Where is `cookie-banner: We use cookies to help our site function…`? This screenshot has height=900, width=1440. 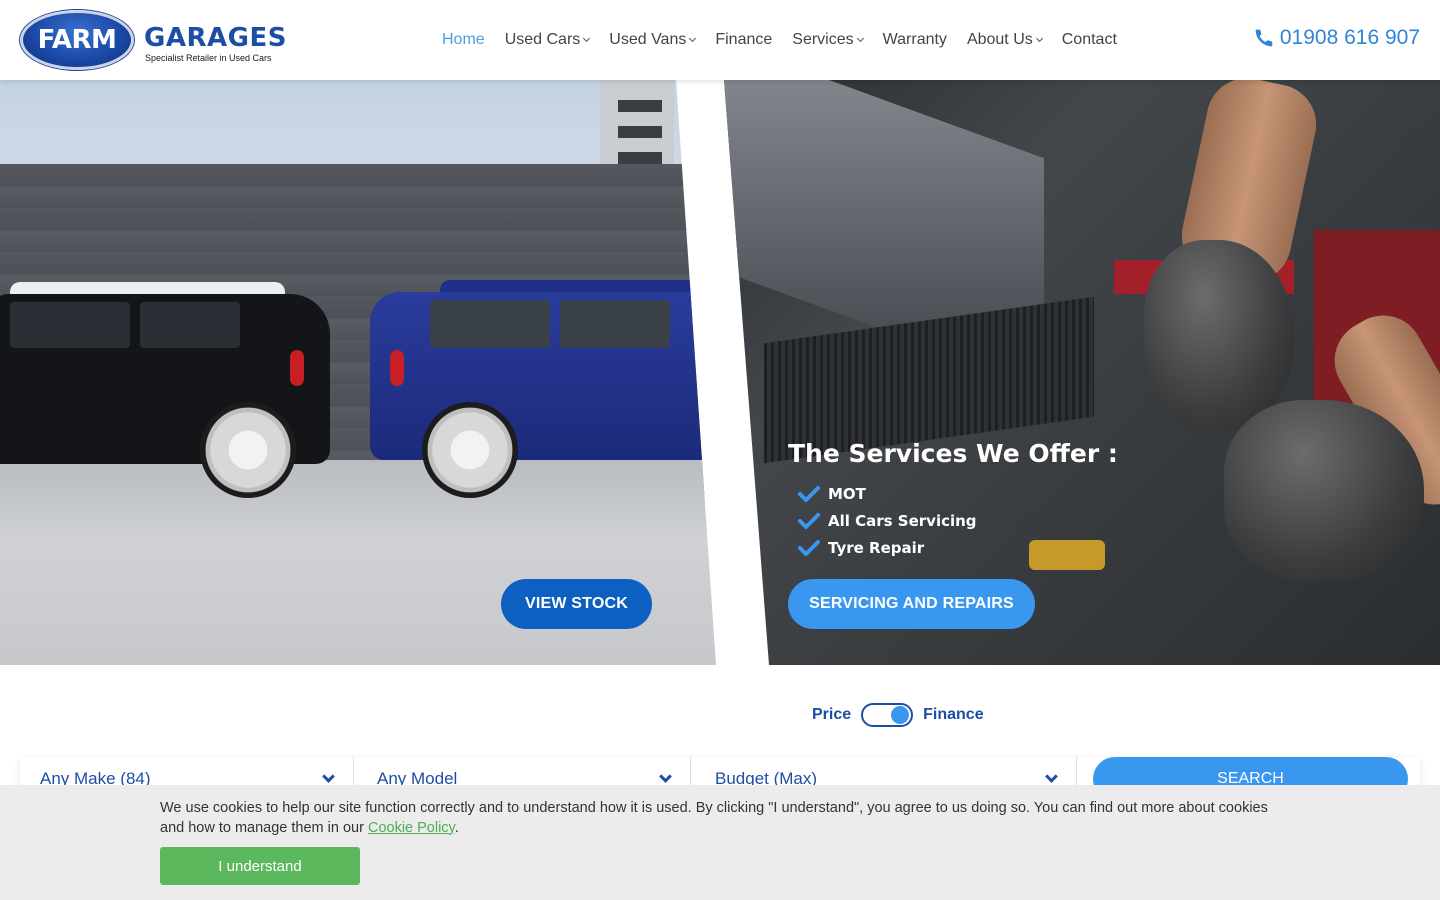
cookie-banner: We use cookies to help our site function… is located at coordinates (720, 842).